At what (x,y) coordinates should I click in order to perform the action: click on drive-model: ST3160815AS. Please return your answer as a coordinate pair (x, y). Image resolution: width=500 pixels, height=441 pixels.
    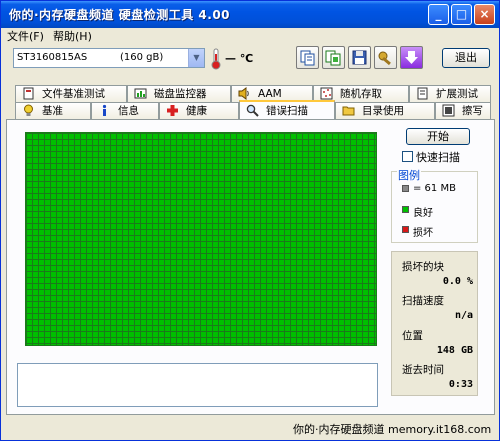
    Looking at the image, I should click on (52, 57).